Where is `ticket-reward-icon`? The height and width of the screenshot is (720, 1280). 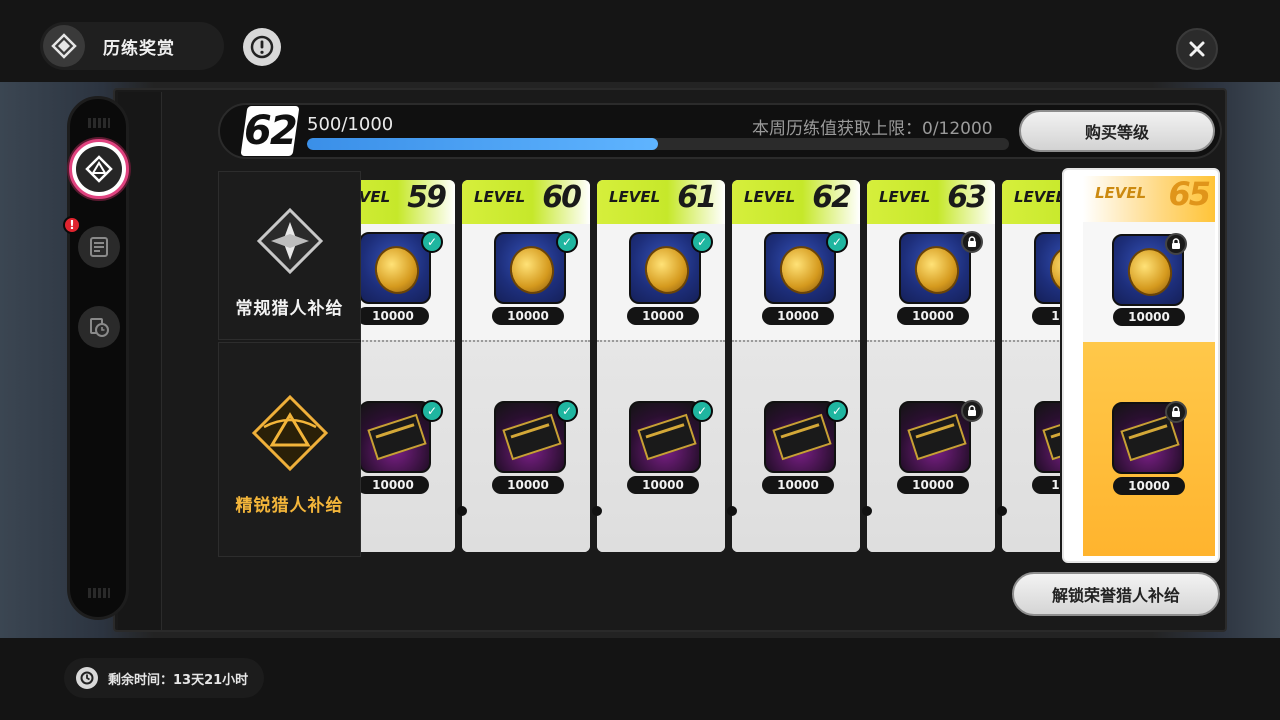 ticket-reward-icon is located at coordinates (1047, 437).